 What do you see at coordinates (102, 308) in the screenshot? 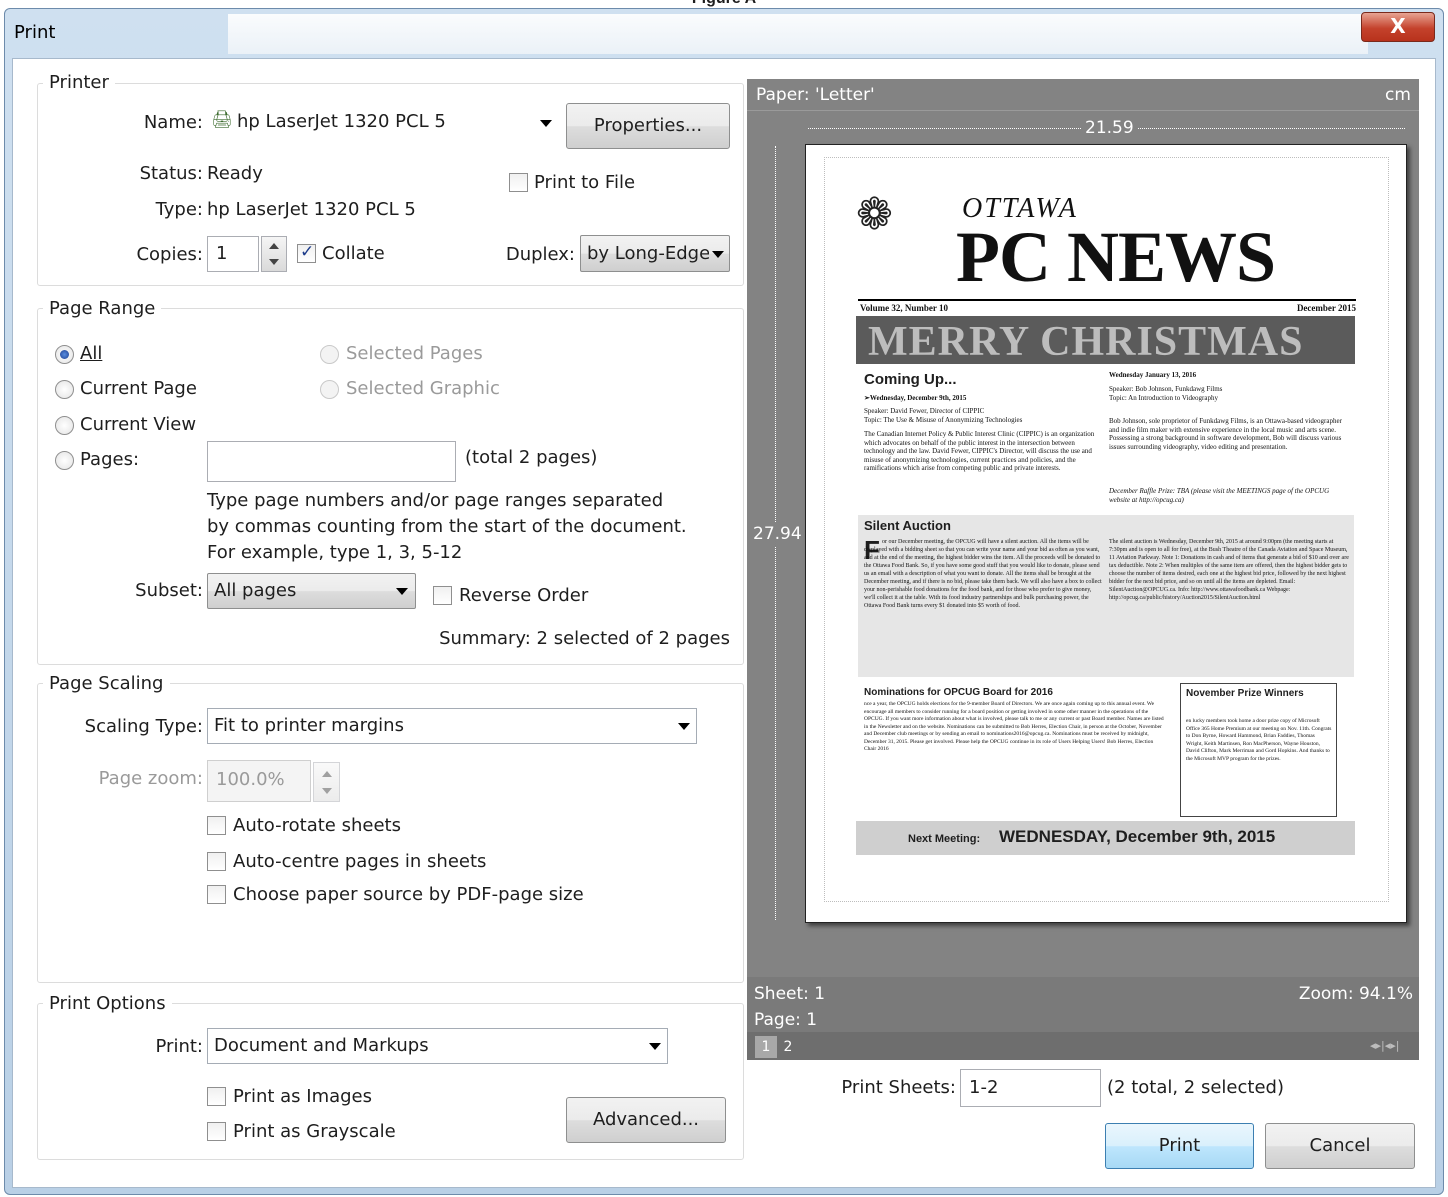
I see `page-range-legend: Page Range` at bounding box center [102, 308].